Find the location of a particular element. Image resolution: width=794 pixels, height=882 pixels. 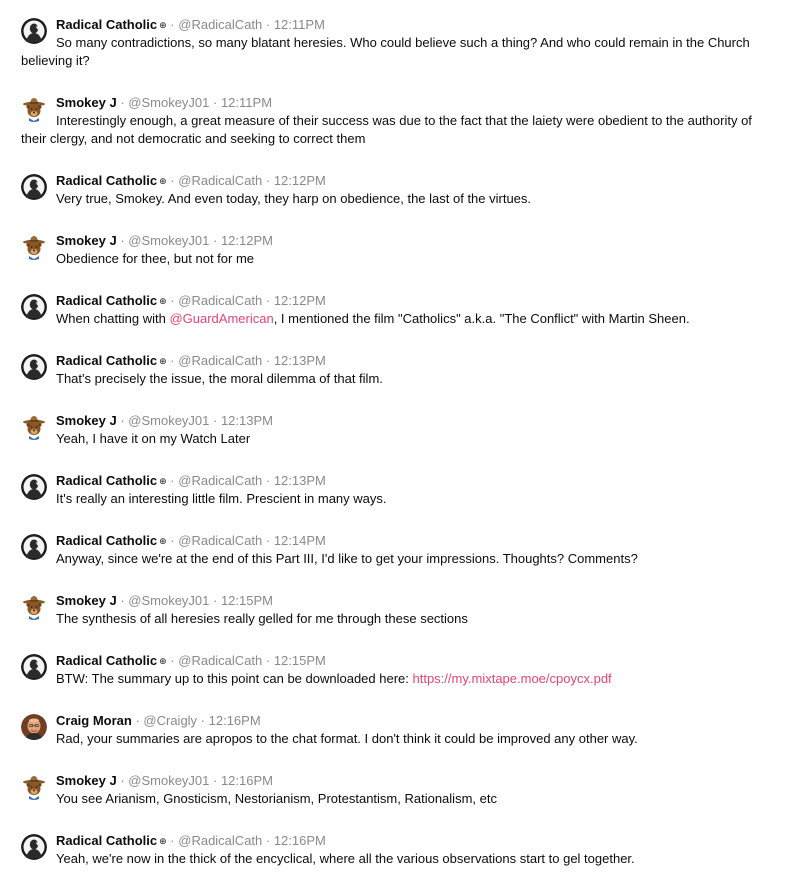

message-header: Smokey J · @SmokeyJ01 · 12:15PM is located at coordinates (164, 601).